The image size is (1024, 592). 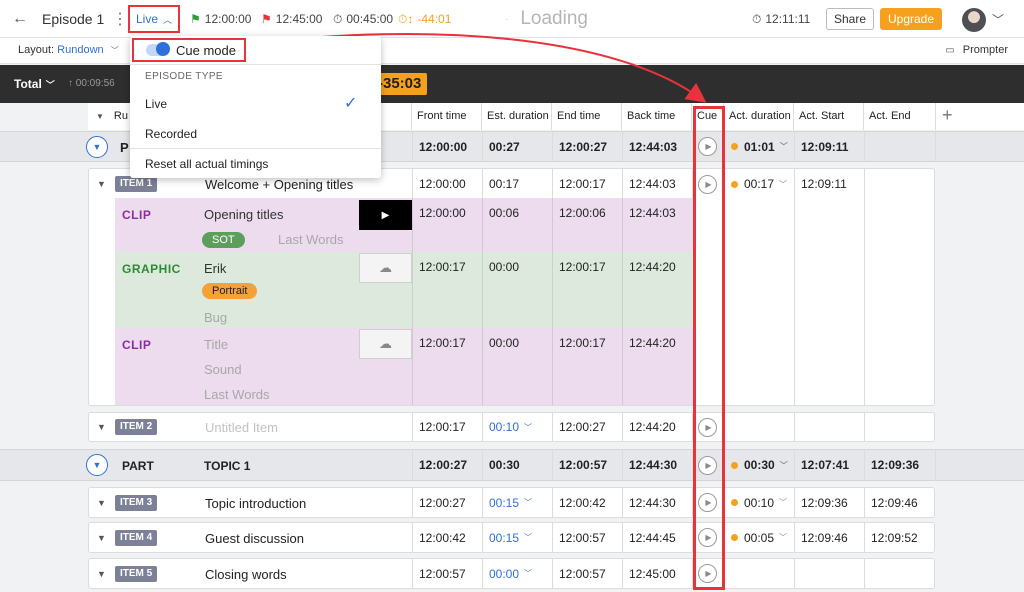 What do you see at coordinates (980, 116) in the screenshot?
I see `add-column-button: +` at bounding box center [980, 116].